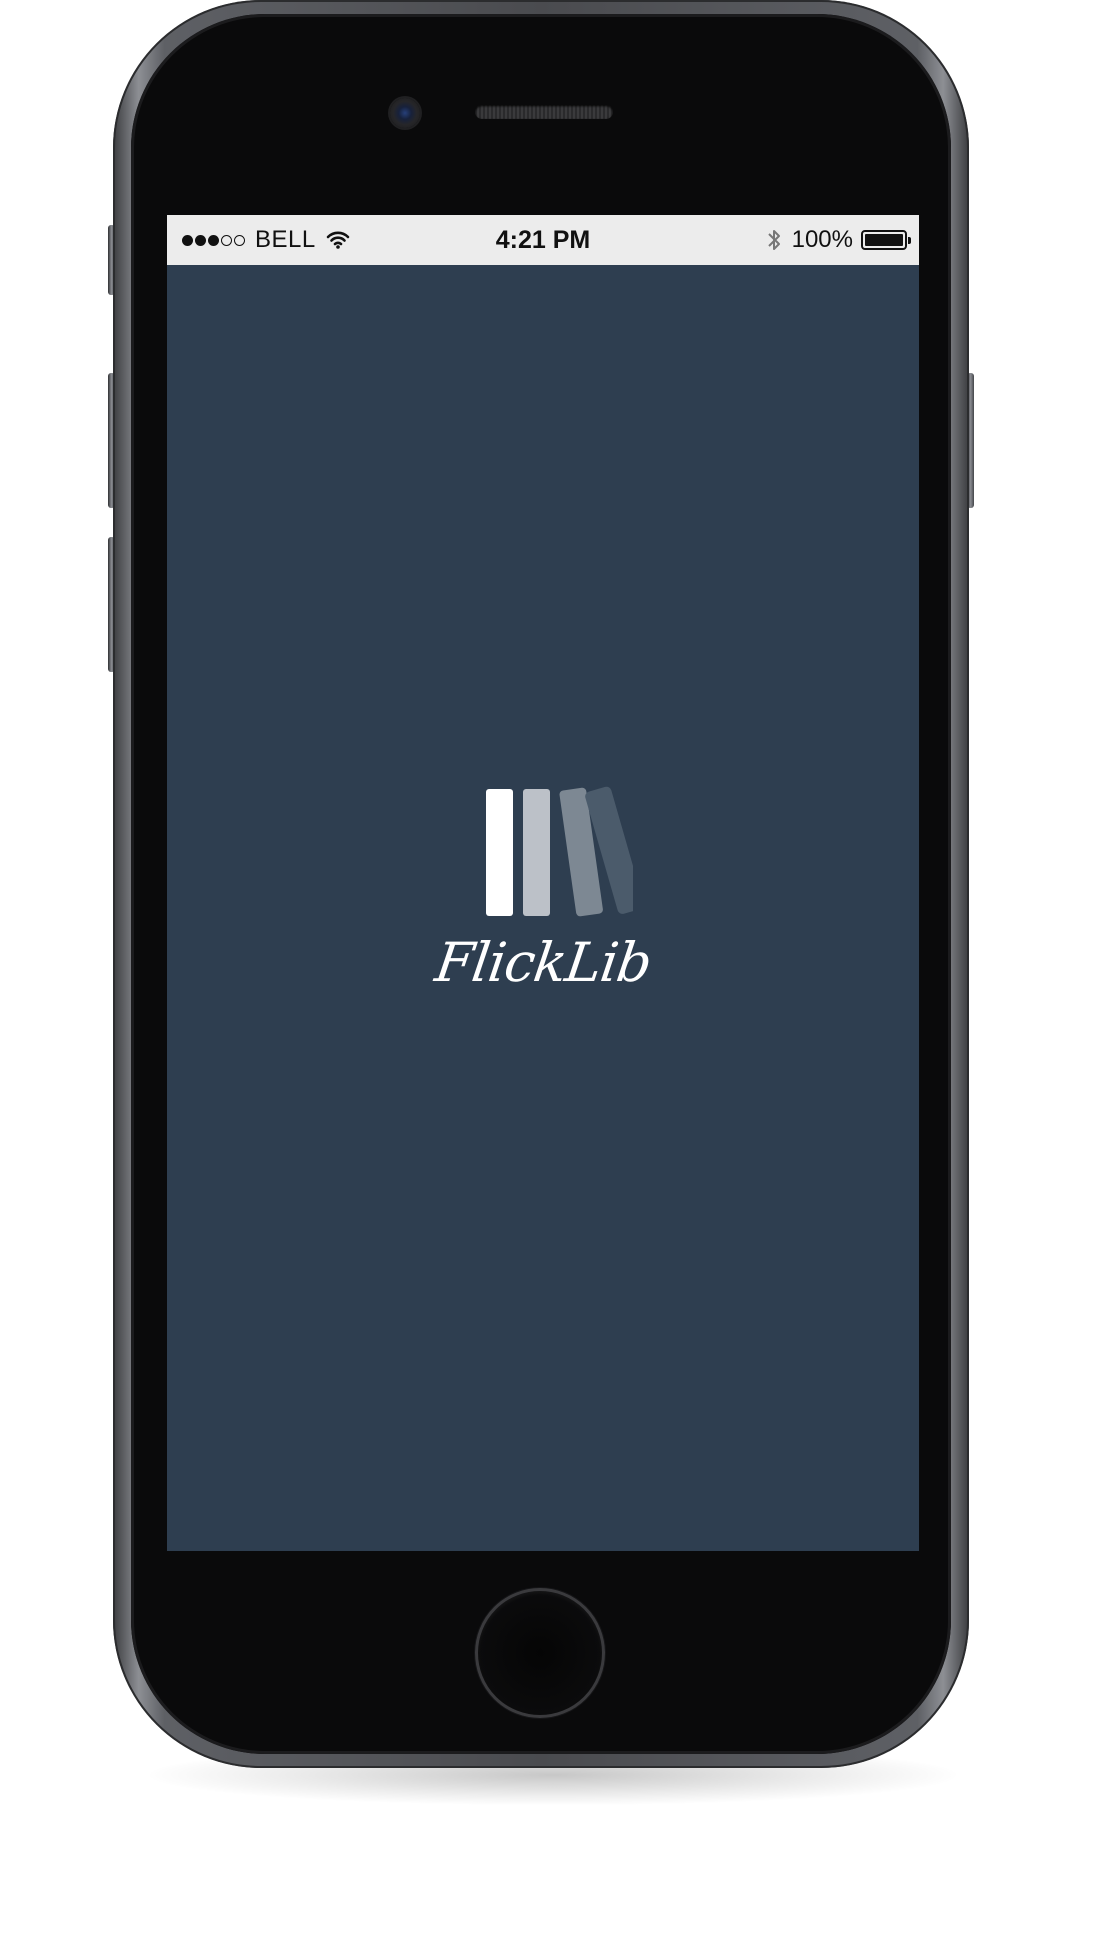 The image size is (1106, 1941). Describe the element at coordinates (774, 240) in the screenshot. I see `bluetooth-icon` at that location.